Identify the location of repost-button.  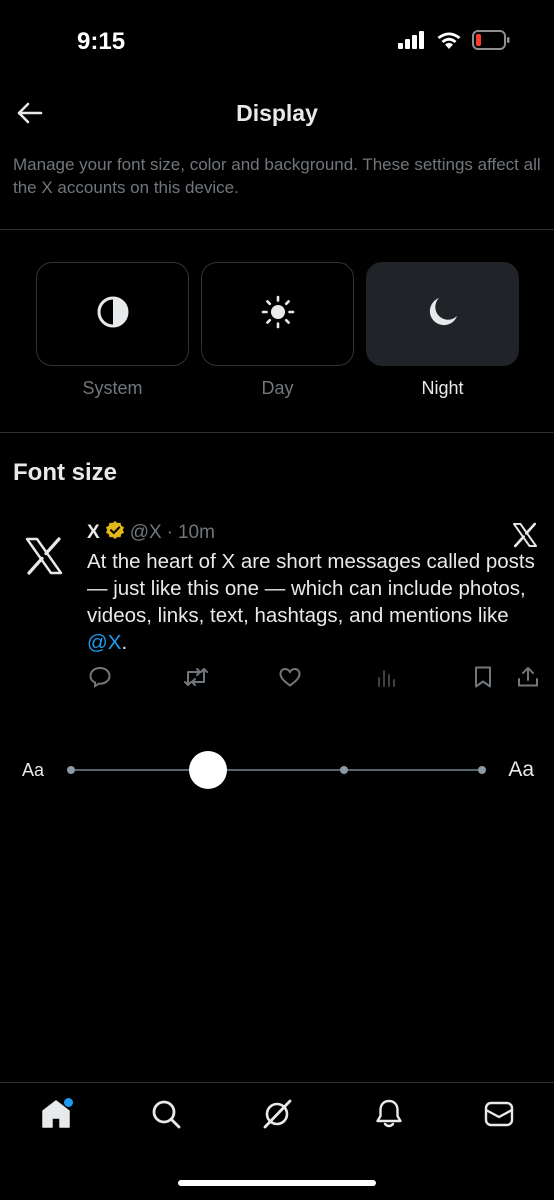
(196, 679).